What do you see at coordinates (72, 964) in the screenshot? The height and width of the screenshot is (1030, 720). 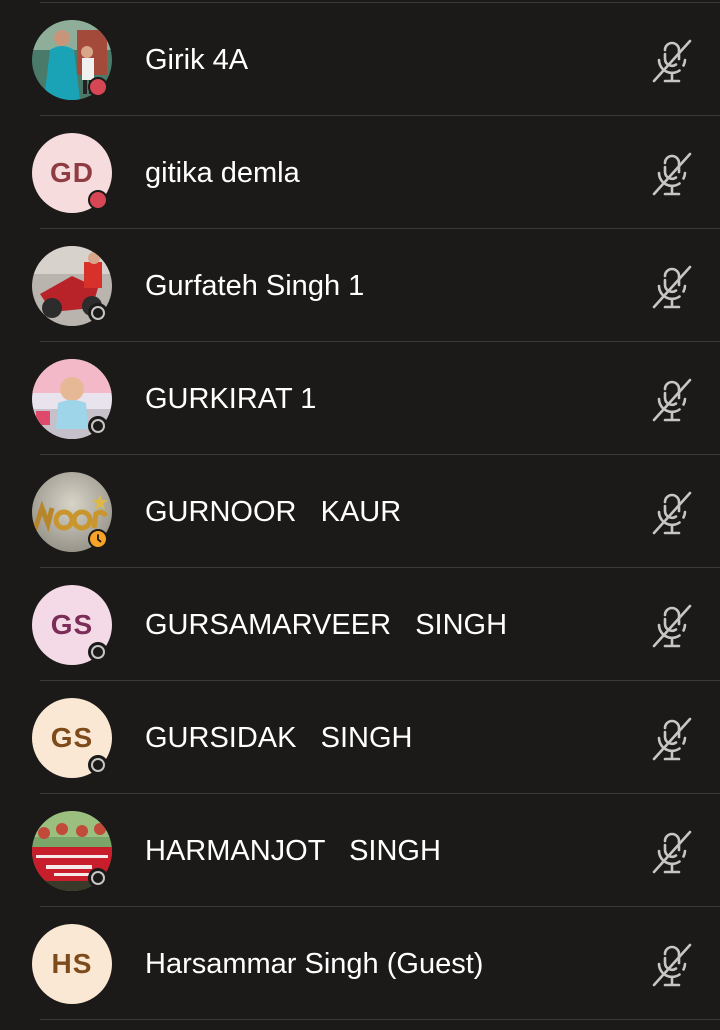 I see `avatar: HS` at bounding box center [72, 964].